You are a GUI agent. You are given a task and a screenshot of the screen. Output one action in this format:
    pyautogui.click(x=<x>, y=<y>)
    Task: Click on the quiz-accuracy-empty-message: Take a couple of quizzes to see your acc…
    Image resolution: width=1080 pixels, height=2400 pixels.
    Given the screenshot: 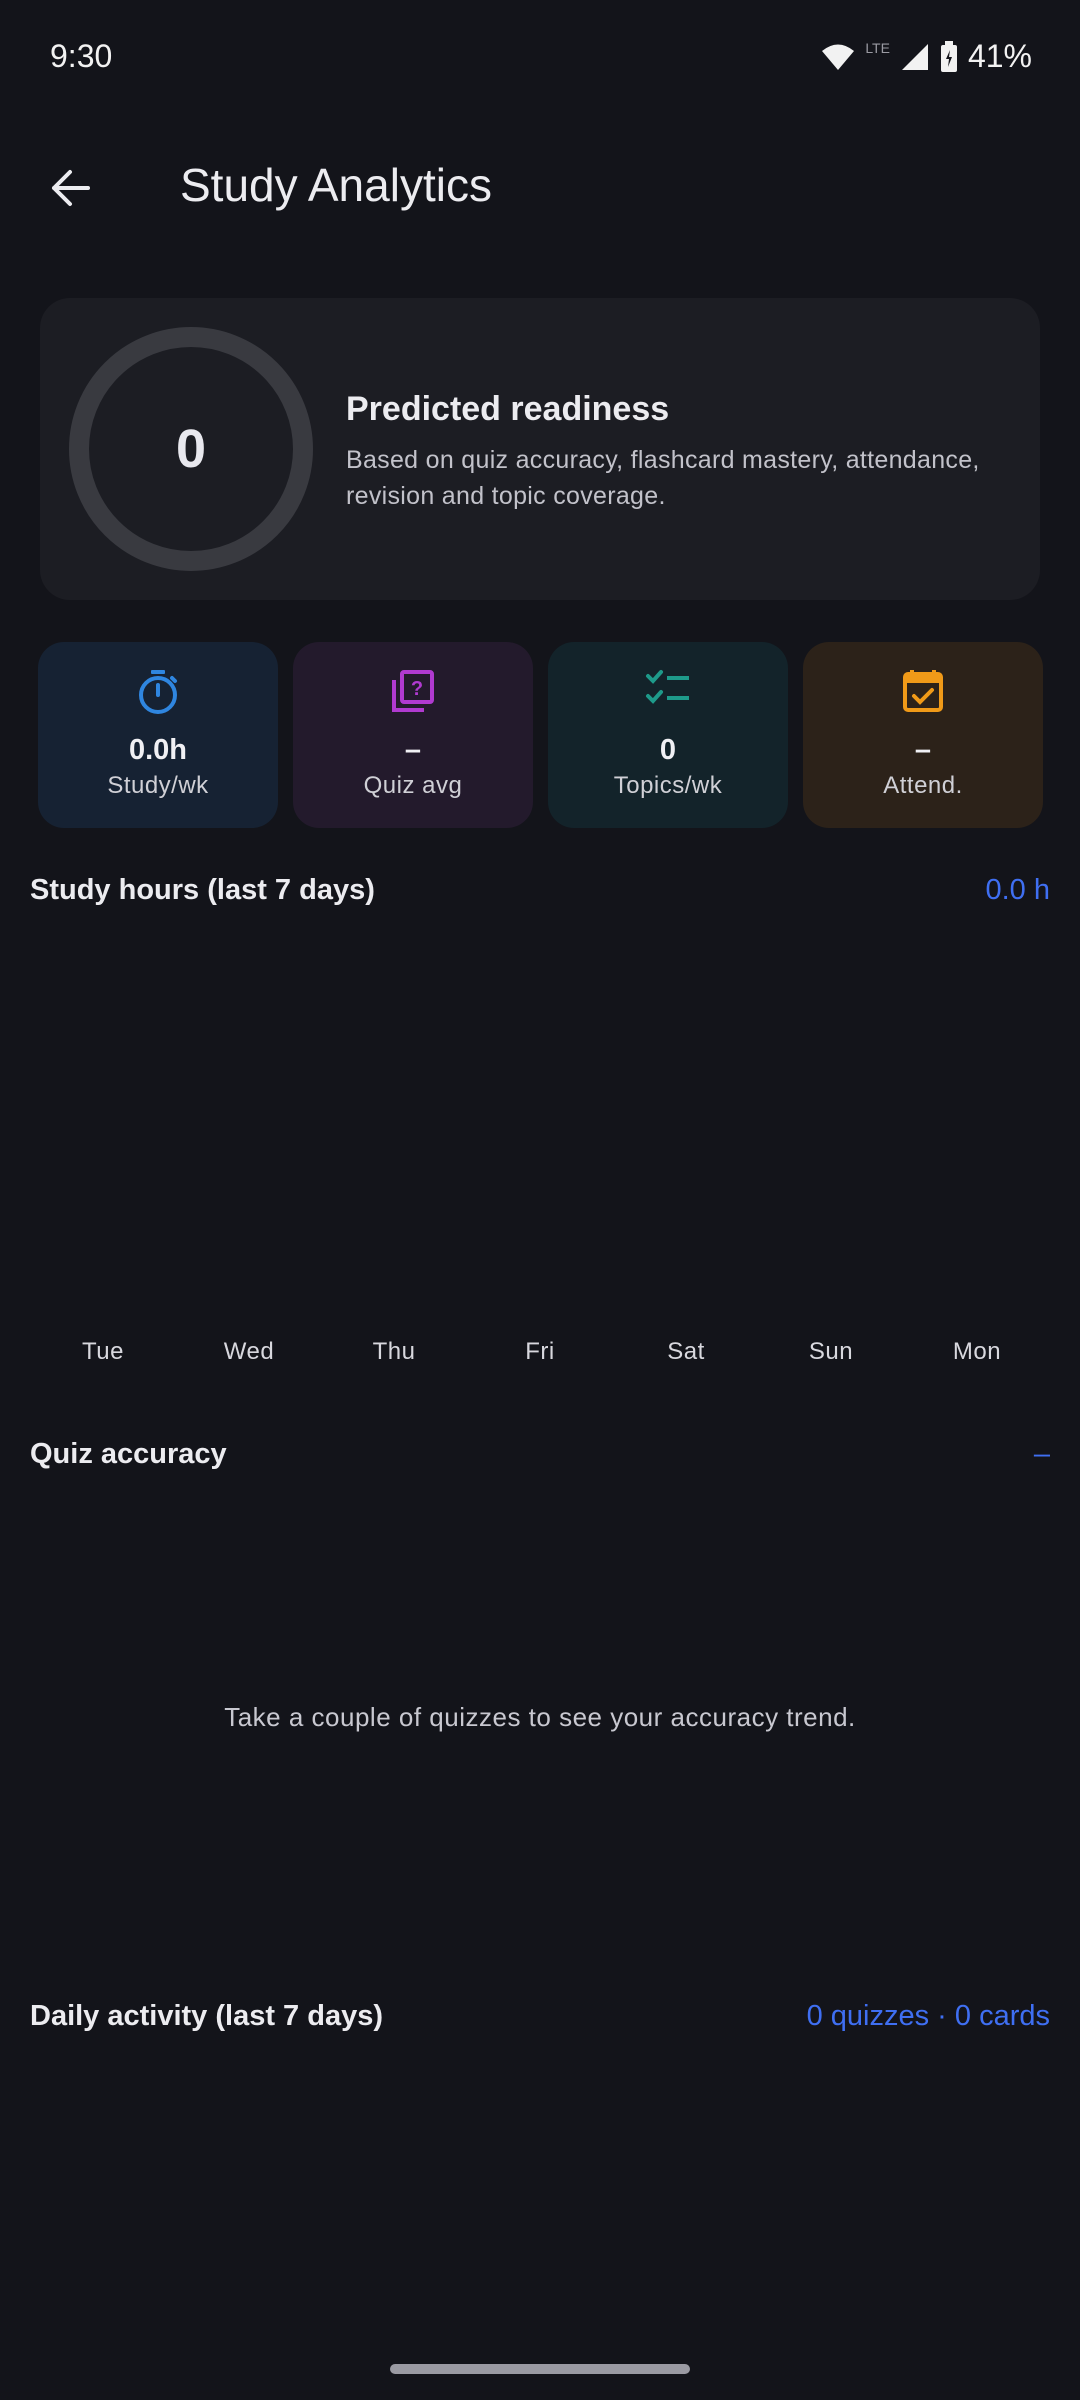 What is the action you would take?
    pyautogui.click(x=540, y=1717)
    